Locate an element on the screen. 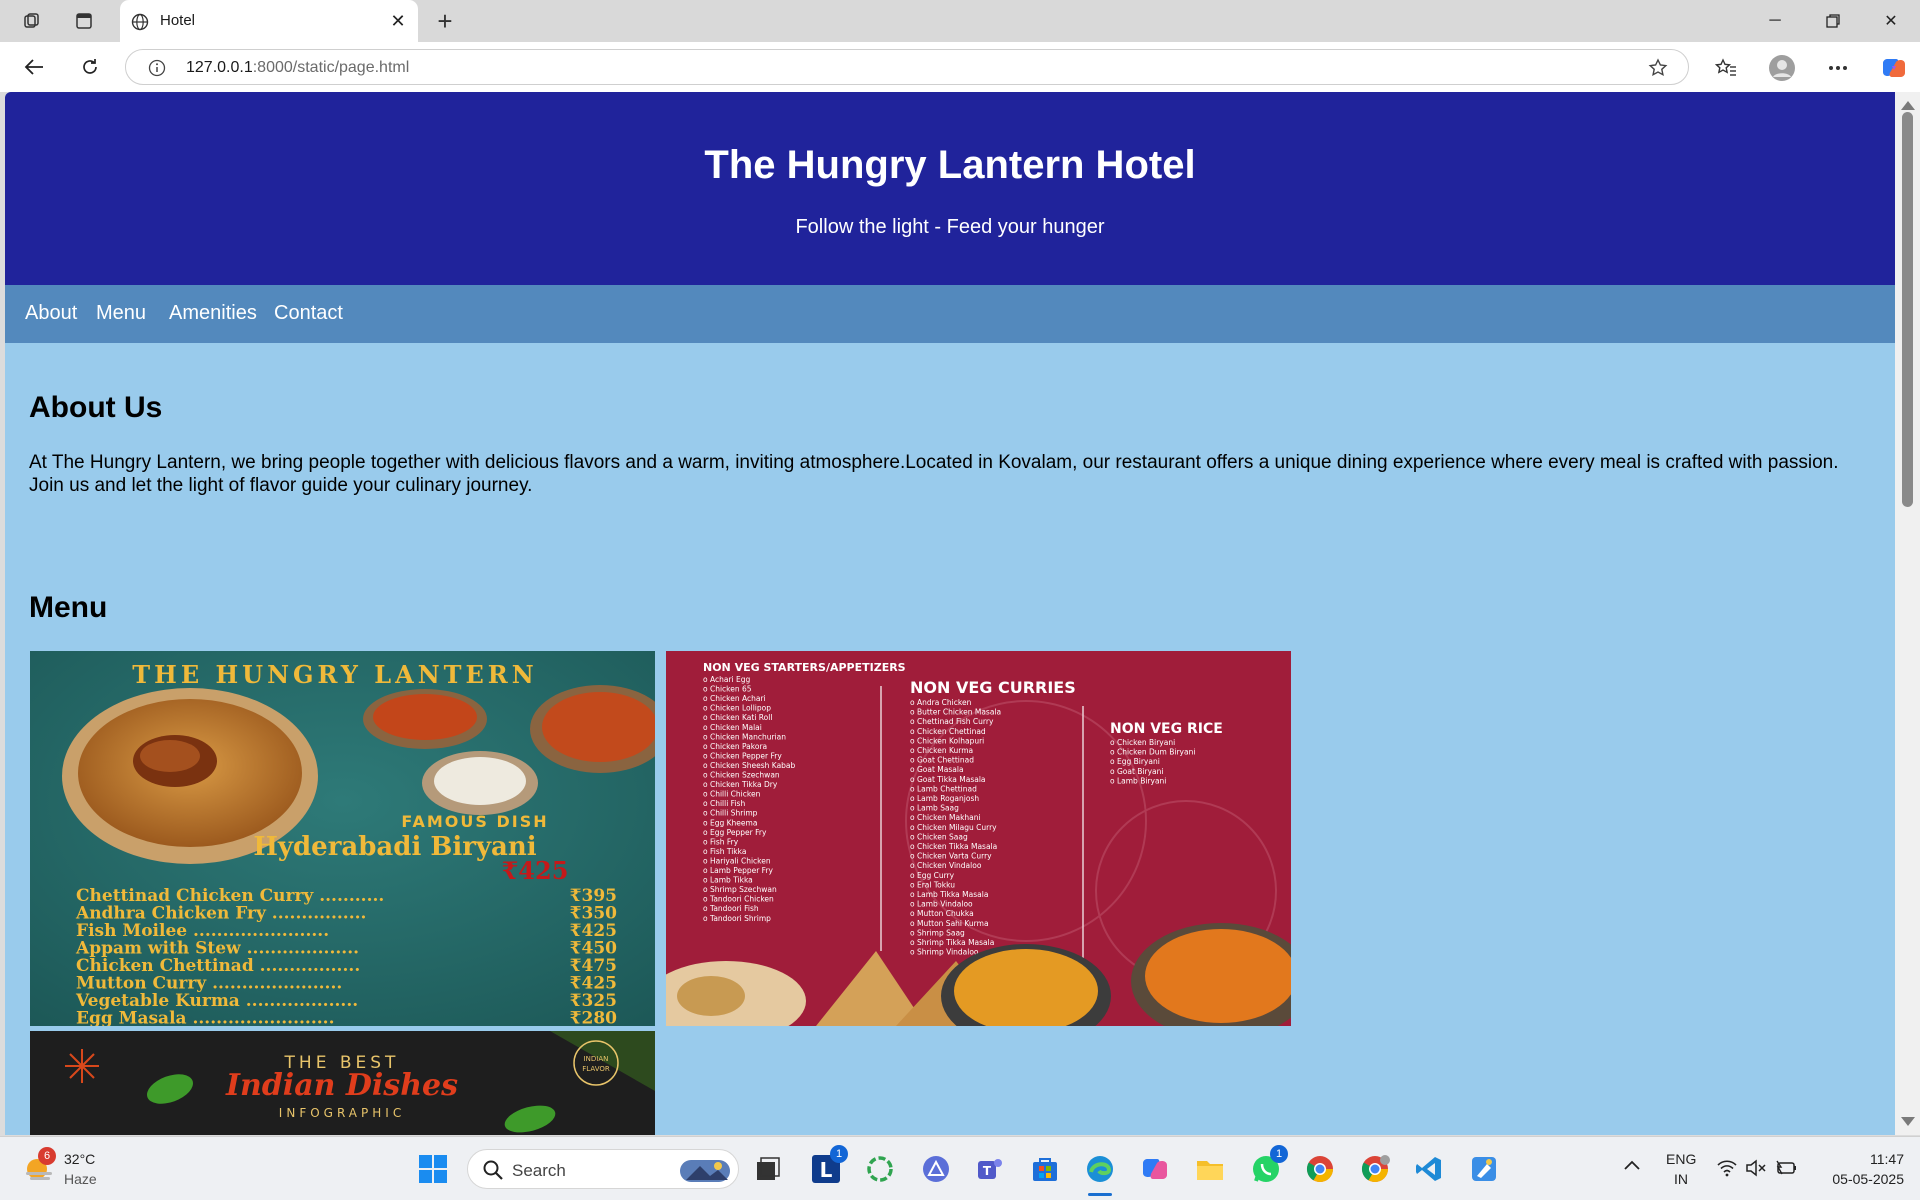  menu2-starter-item: o Achari Egg is located at coordinates (726, 679).